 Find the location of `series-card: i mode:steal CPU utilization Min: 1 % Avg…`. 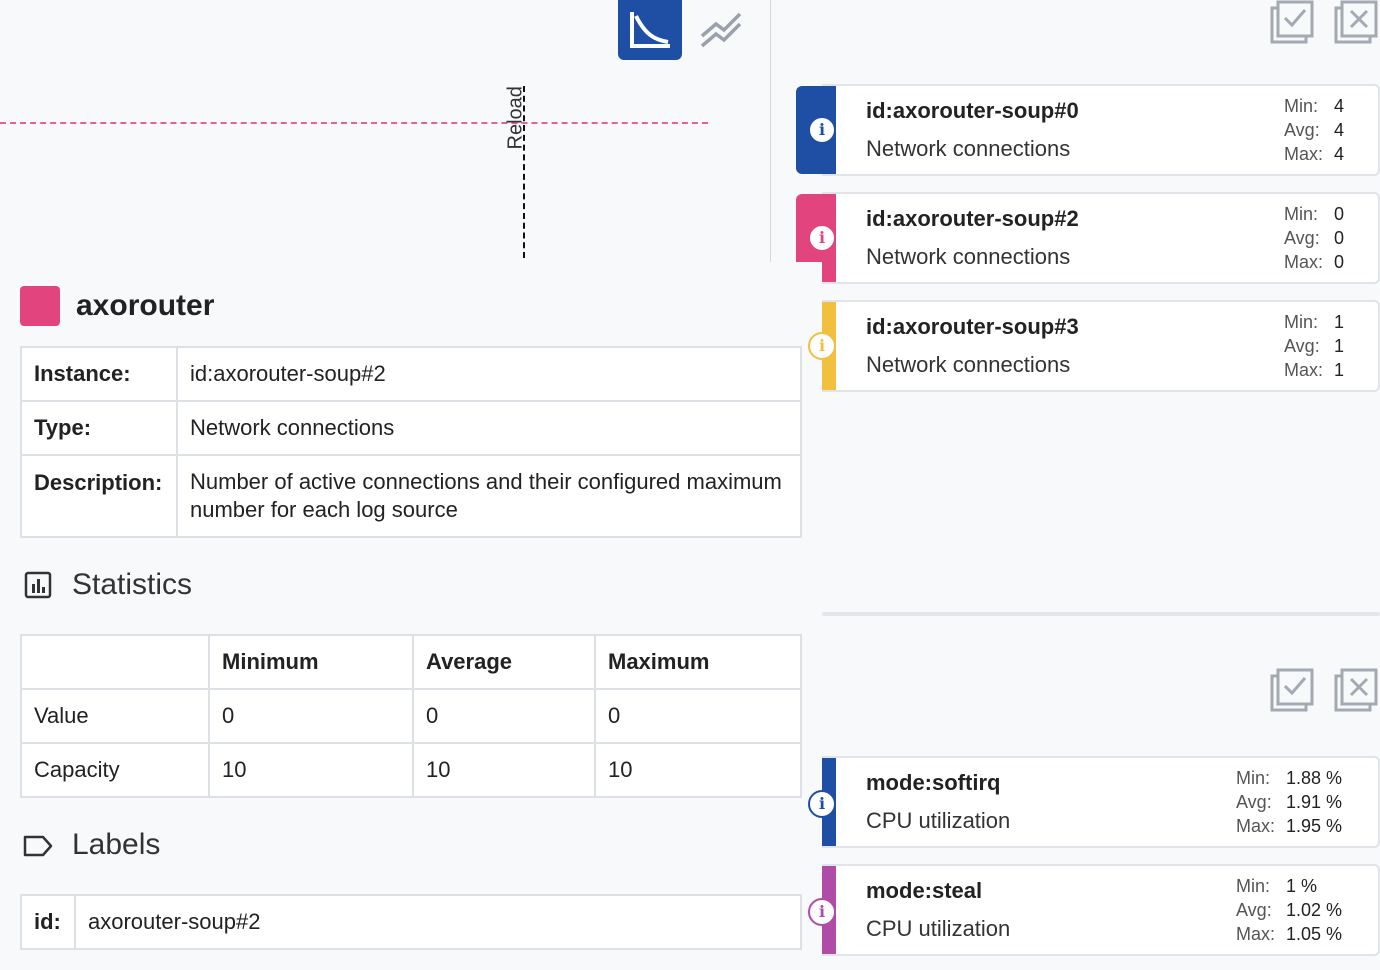

series-card: i mode:steal CPU utilization Min: 1 % Avg… is located at coordinates (1094, 910).